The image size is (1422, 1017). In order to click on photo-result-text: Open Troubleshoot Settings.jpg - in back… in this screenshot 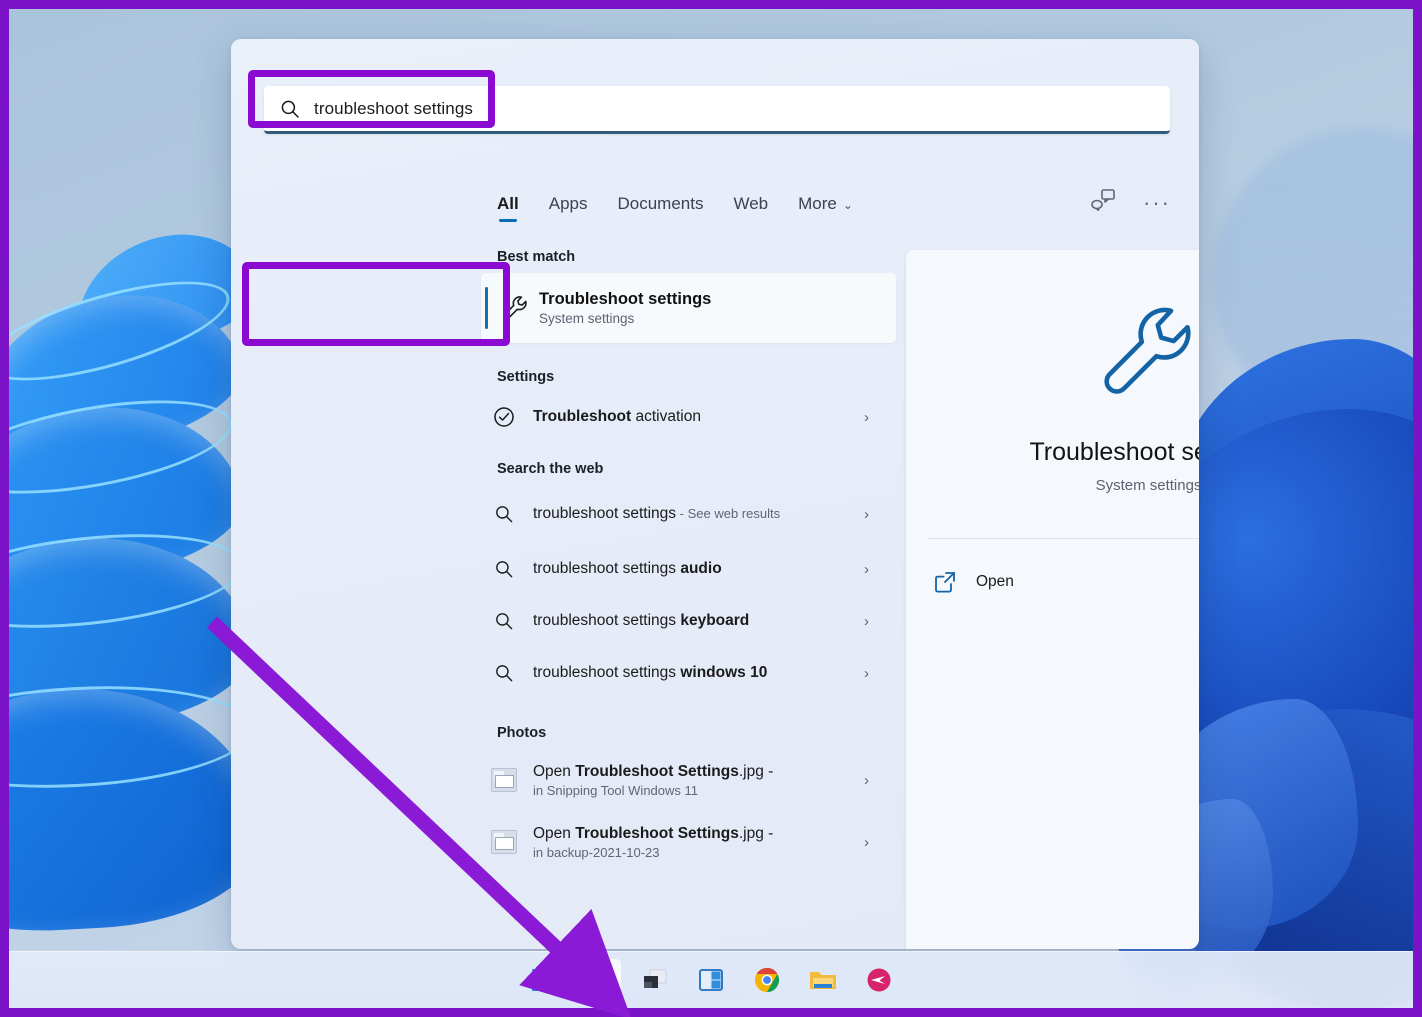, I will do `click(653, 842)`.